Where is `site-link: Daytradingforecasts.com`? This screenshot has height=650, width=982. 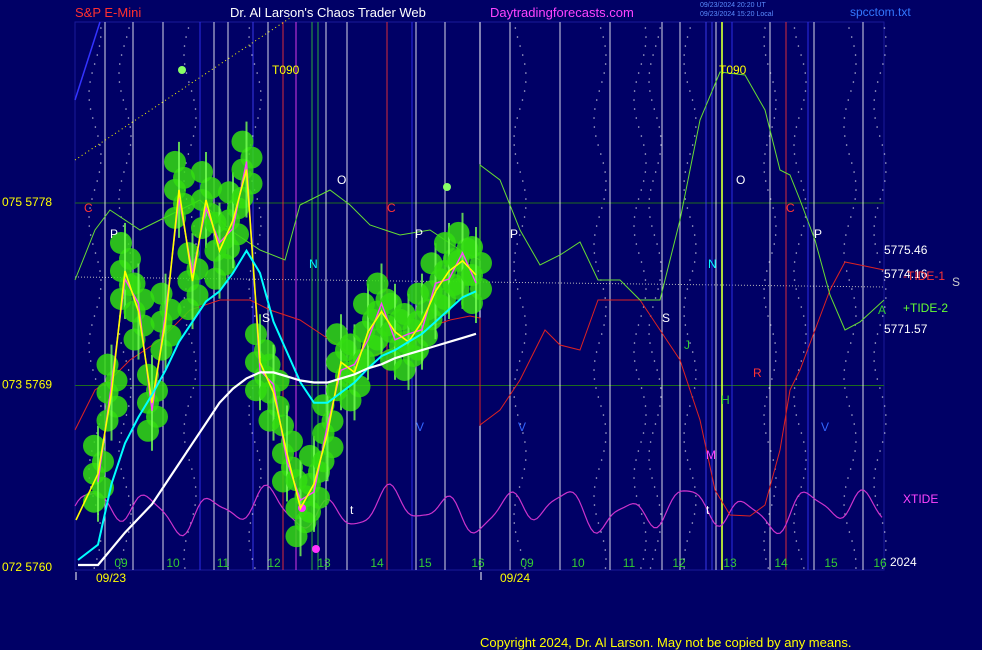
site-link: Daytradingforecasts.com is located at coordinates (562, 12).